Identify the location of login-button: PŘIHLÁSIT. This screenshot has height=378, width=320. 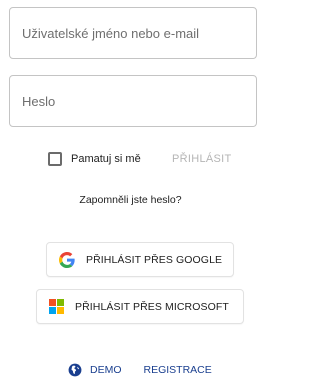
(202, 159).